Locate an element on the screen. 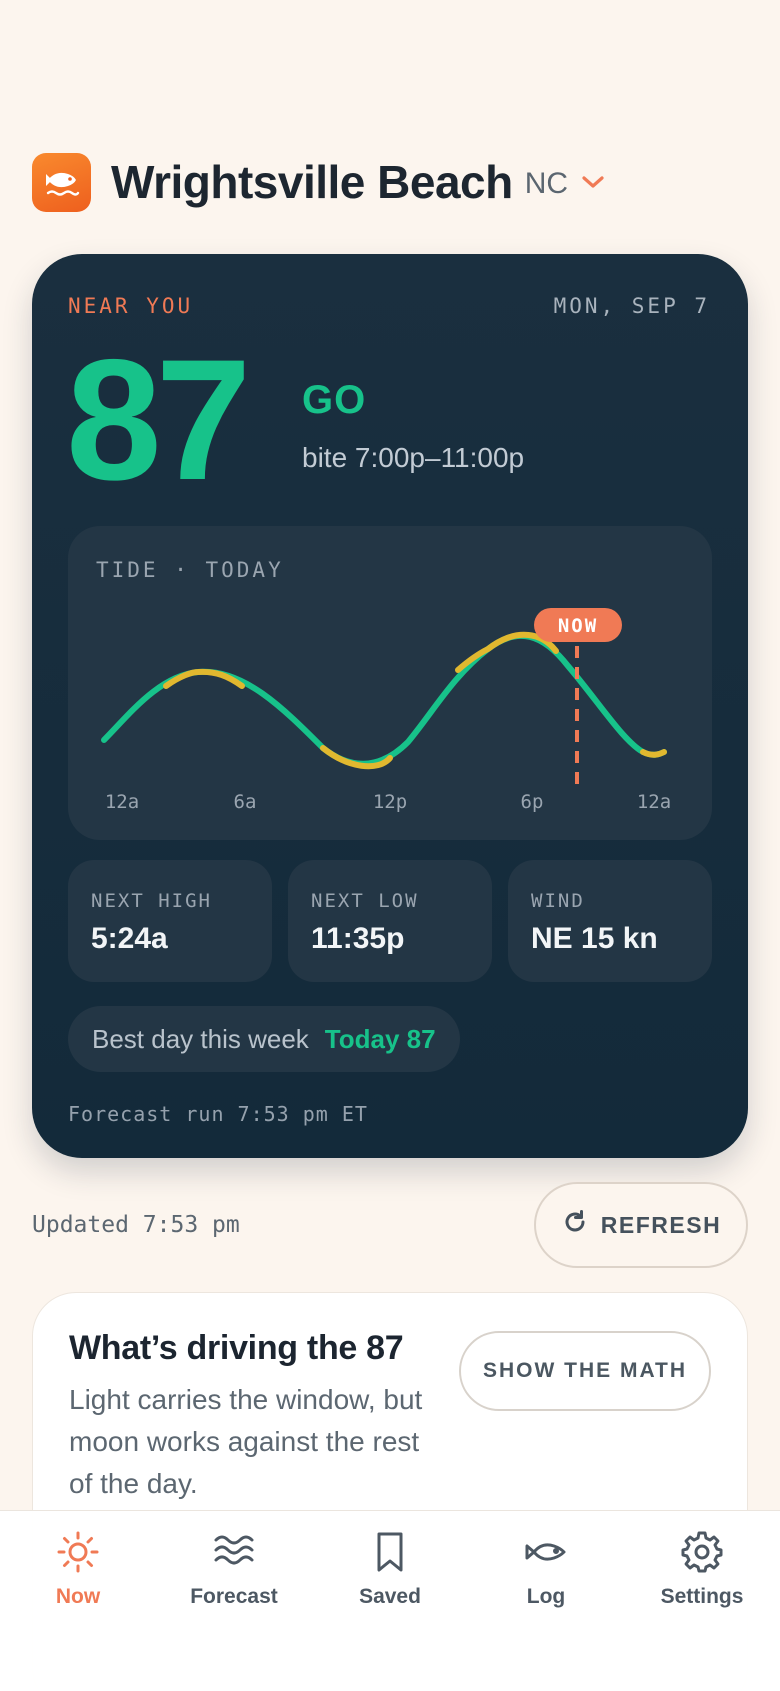  tab-settings: Settings is located at coordinates (702, 1576).